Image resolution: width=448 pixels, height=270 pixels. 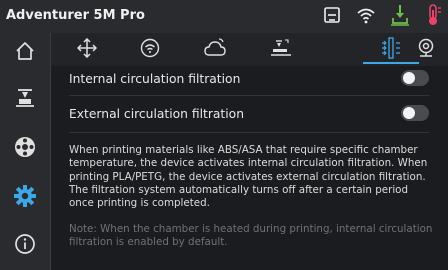 I want to click on camera-icon, so click(x=426, y=50).